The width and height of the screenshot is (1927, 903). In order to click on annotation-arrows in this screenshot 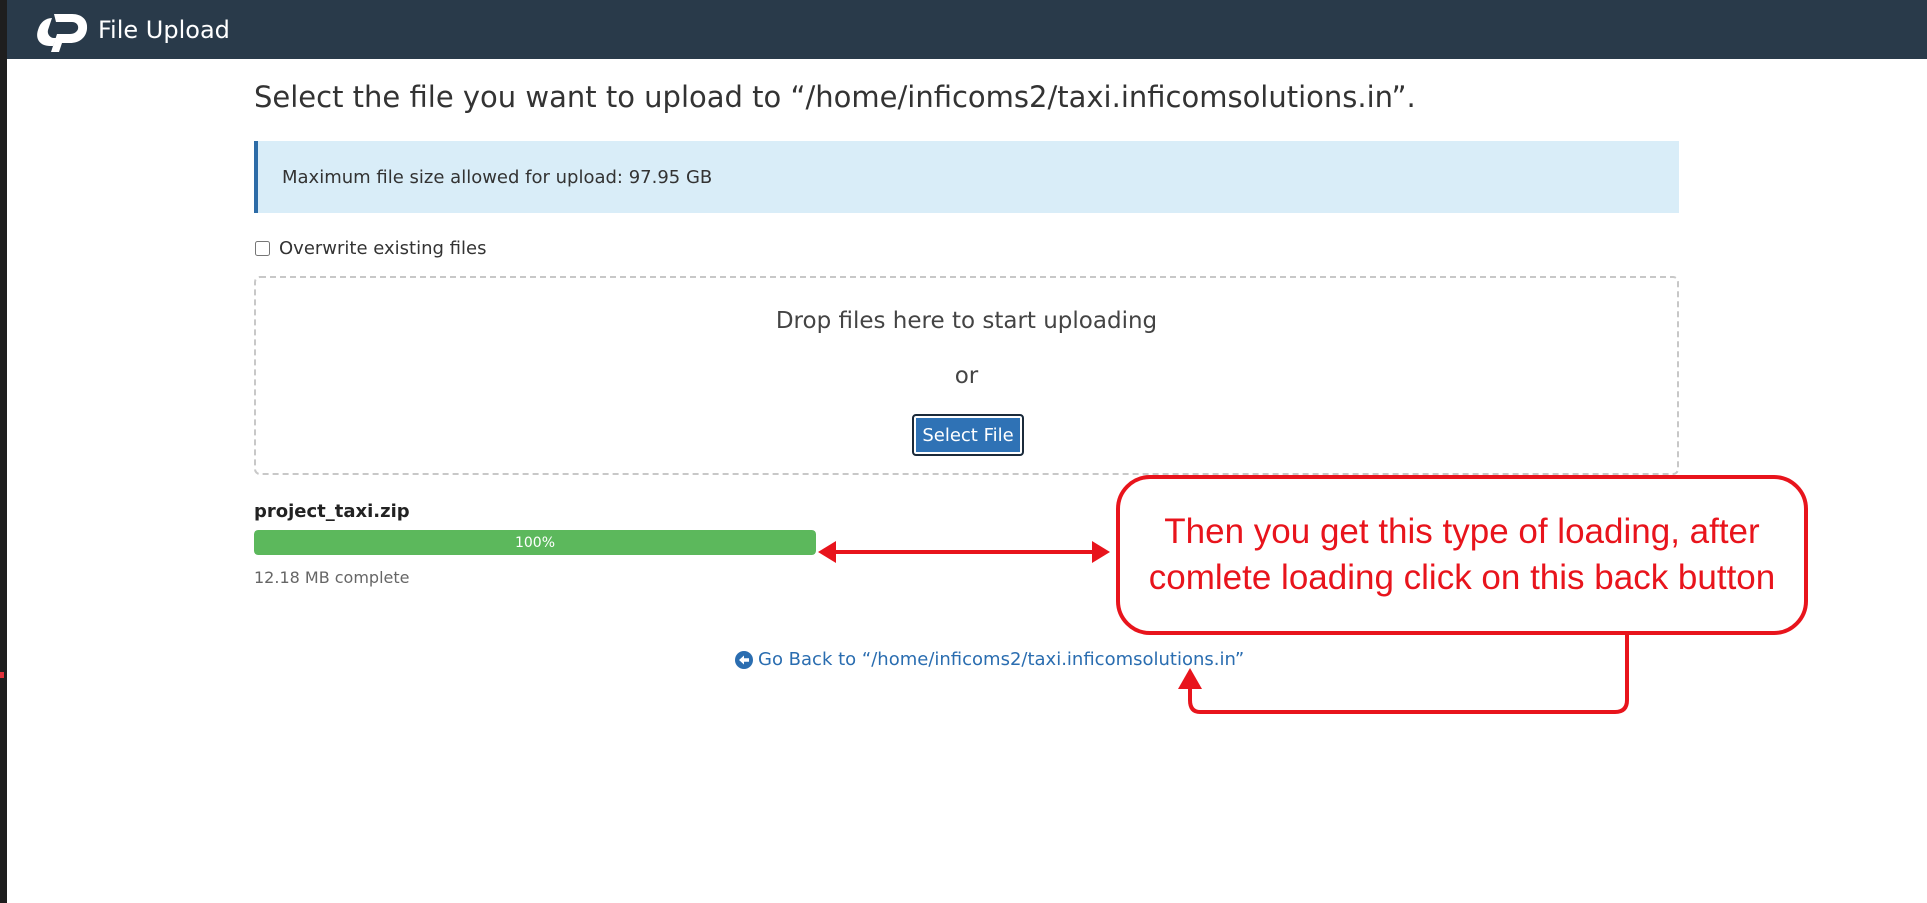, I will do `click(1223, 627)`.